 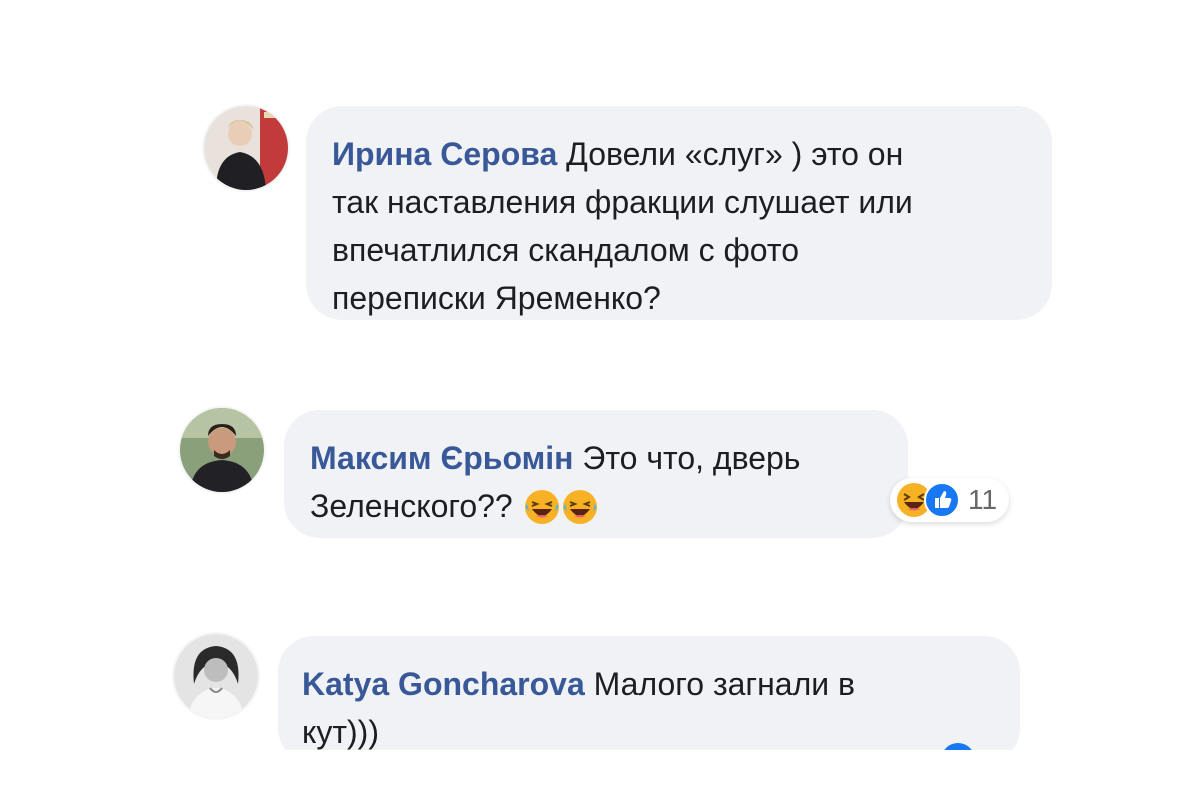 I want to click on comment-line-1: Максим Єрьомін Это что, дверь, so click(x=596, y=458).